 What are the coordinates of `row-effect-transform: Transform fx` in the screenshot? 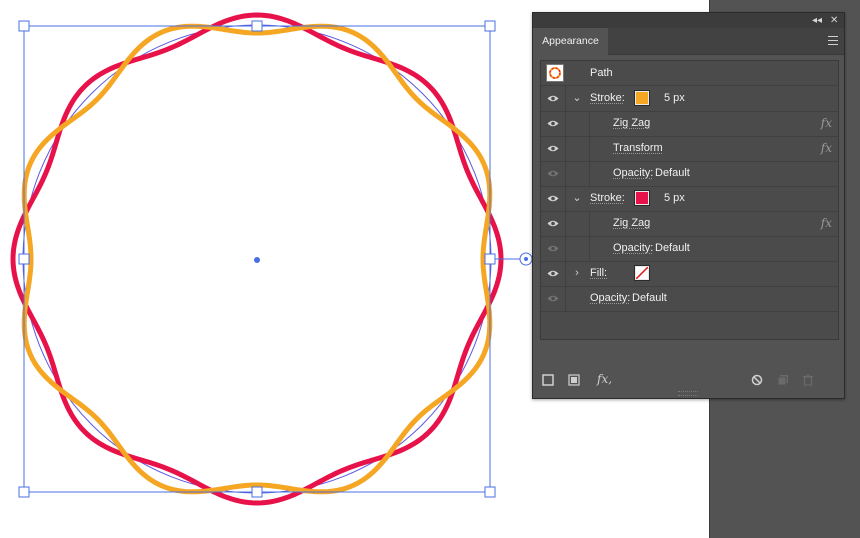 It's located at (689, 149).